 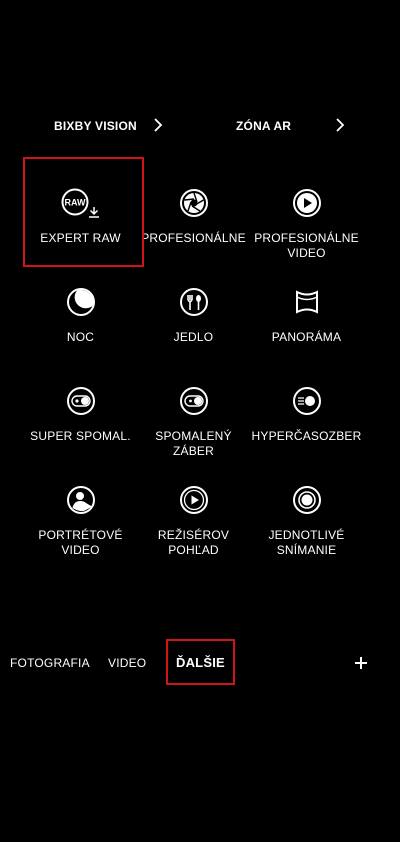 I want to click on mode-single-take: JEDNOTLIVÉ SNÍMANIE, so click(x=306, y=521).